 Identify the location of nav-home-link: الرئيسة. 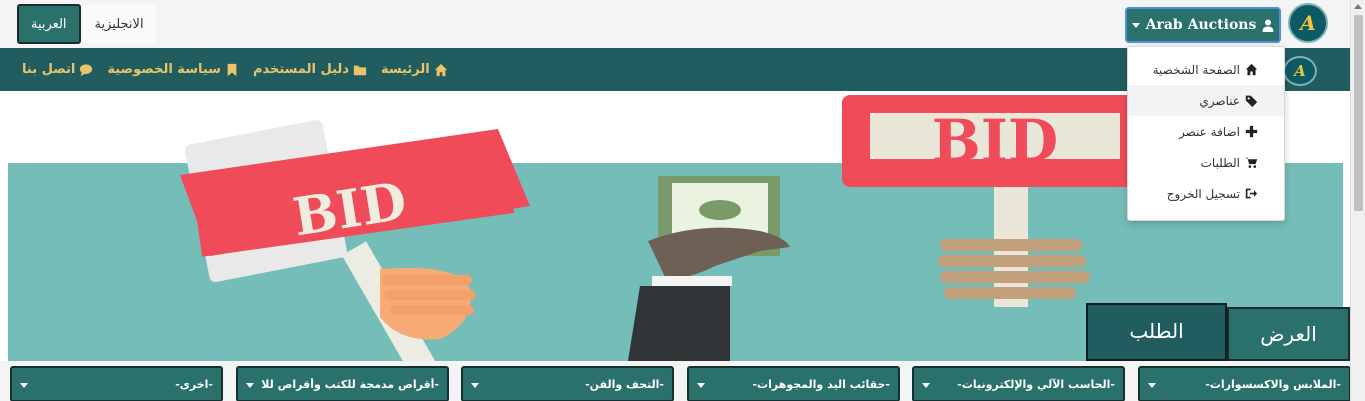
(414, 69).